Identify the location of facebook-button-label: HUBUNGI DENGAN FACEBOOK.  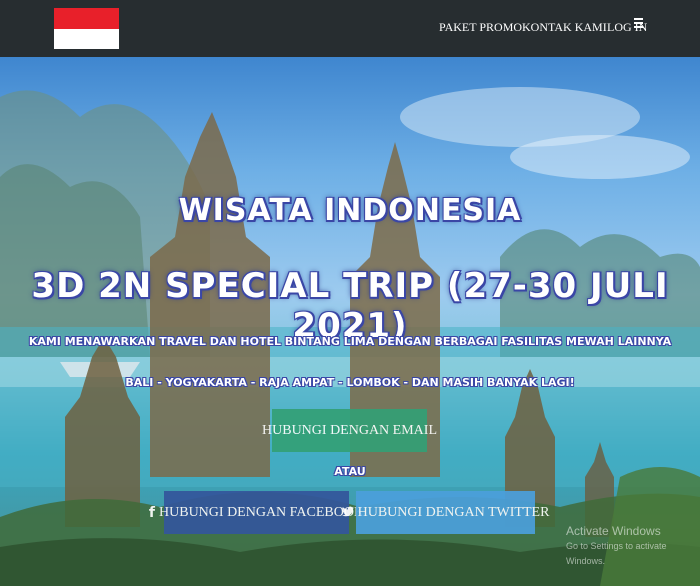
(262, 512).